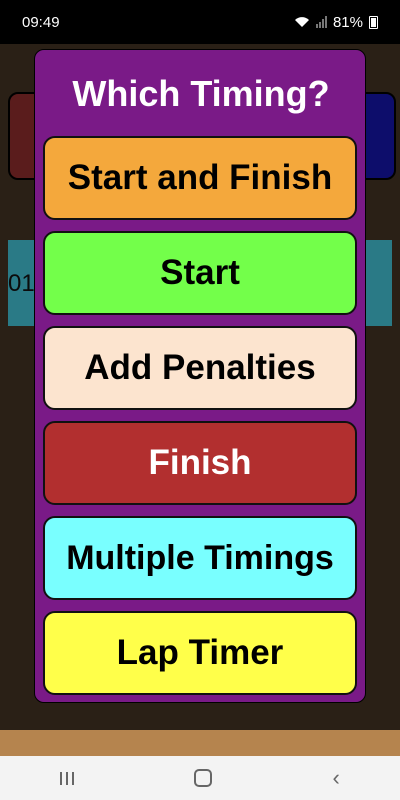  Describe the element at coordinates (200, 653) in the screenshot. I see `lap-timer-button: Lap Timer` at that location.